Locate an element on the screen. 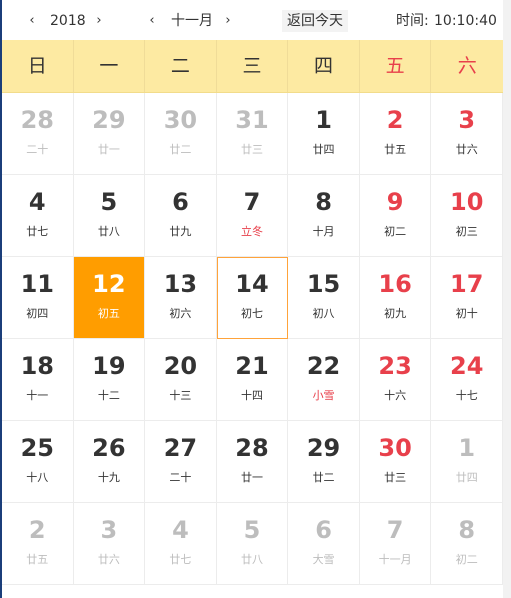 This screenshot has height=598, width=511. year-label: 2018 is located at coordinates (68, 21).